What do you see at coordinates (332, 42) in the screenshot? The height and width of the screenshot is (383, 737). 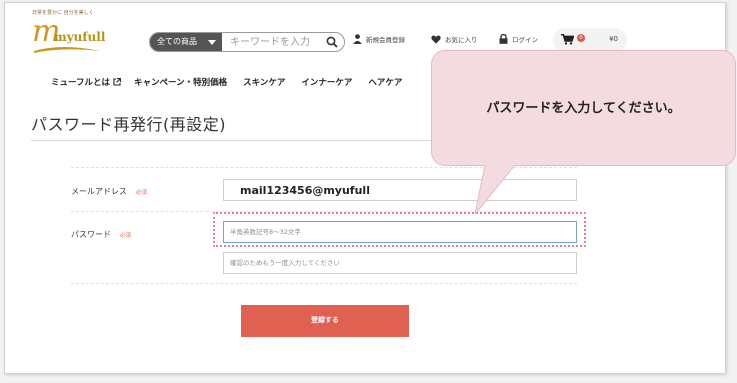 I see `search-icon` at bounding box center [332, 42].